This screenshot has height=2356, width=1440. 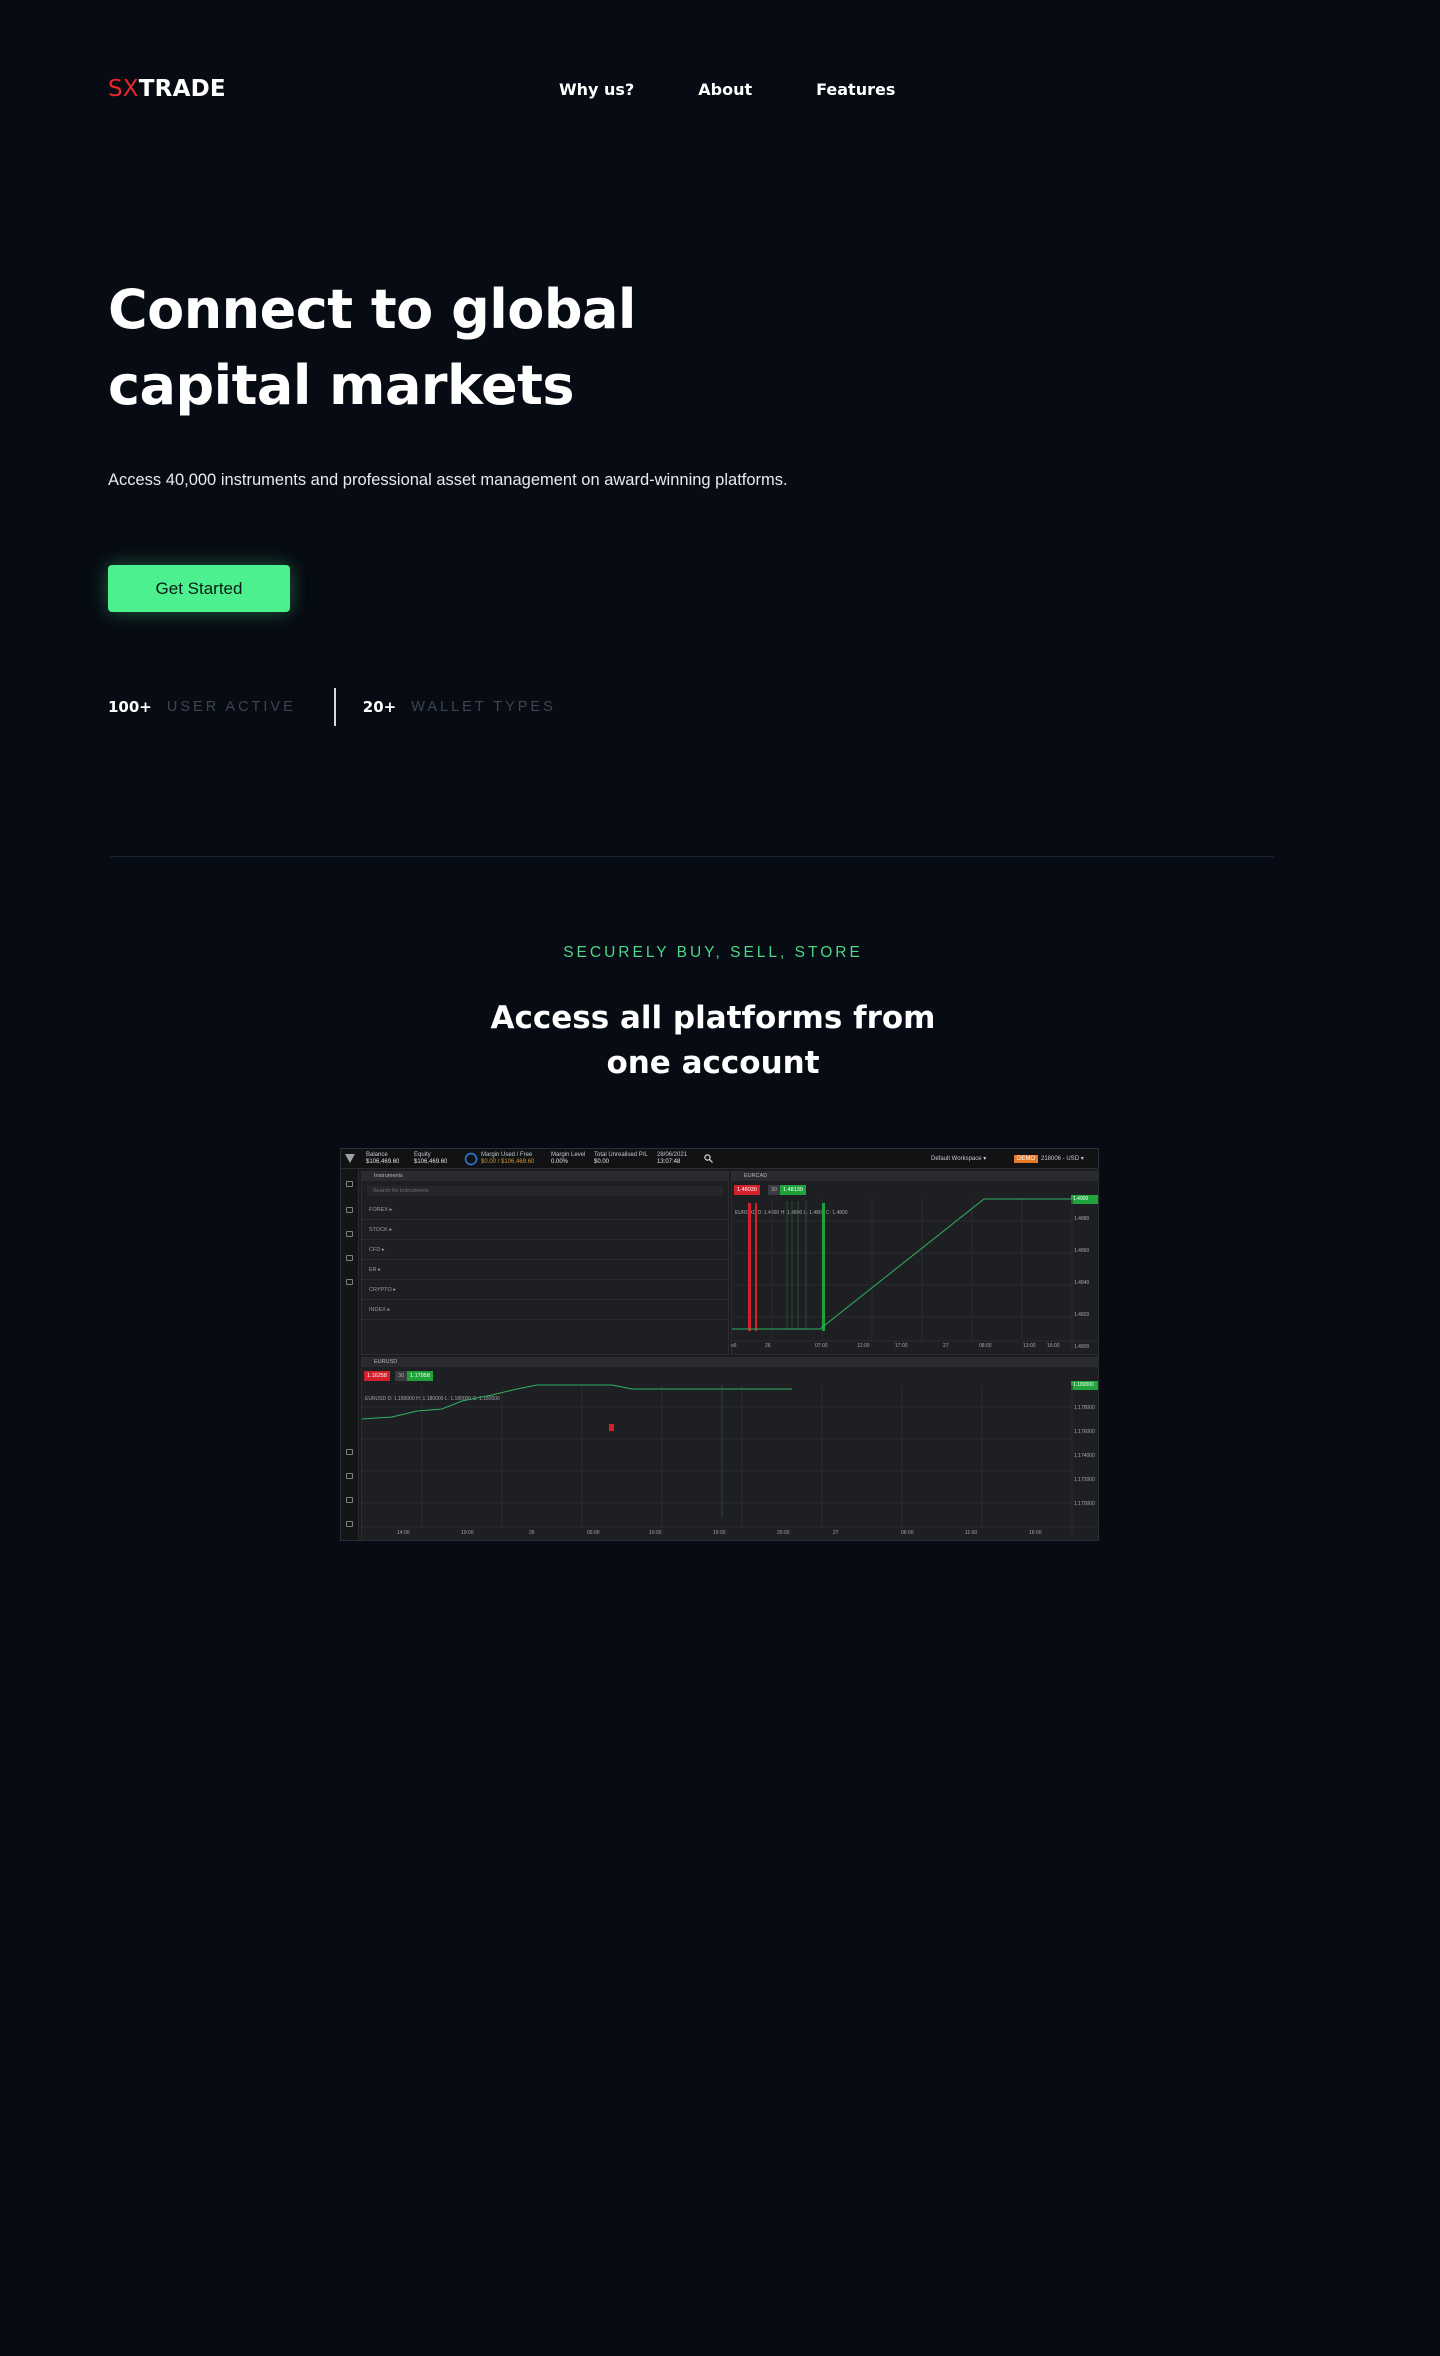 I want to click on chat-icon, so click(x=349, y=1500).